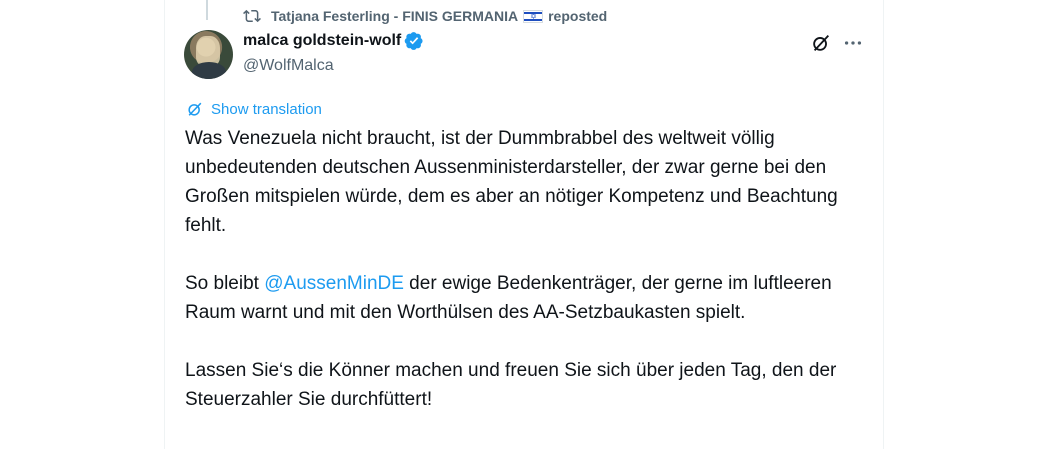 This screenshot has width=1050, height=449. Describe the element at coordinates (853, 43) in the screenshot. I see `more-options-icon` at that location.